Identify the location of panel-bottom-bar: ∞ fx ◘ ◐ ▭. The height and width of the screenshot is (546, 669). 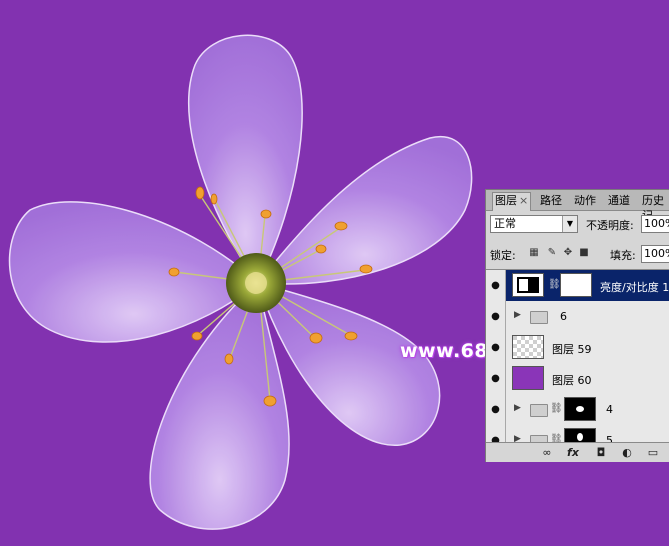
(577, 452).